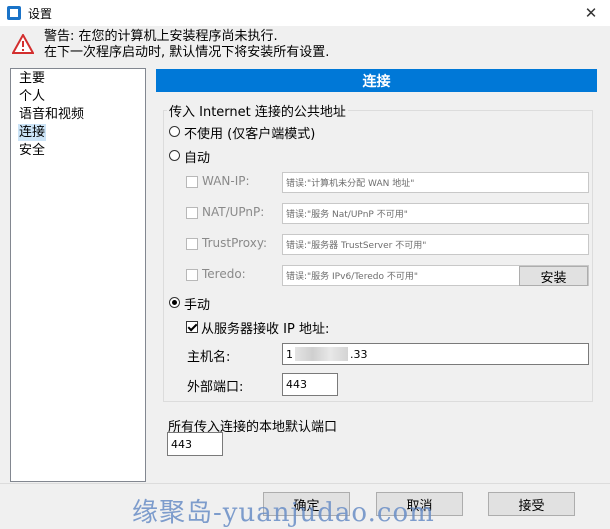 The width and height of the screenshot is (610, 529). Describe the element at coordinates (192, 244) in the screenshot. I see `trustproxy-checkbox` at that location.